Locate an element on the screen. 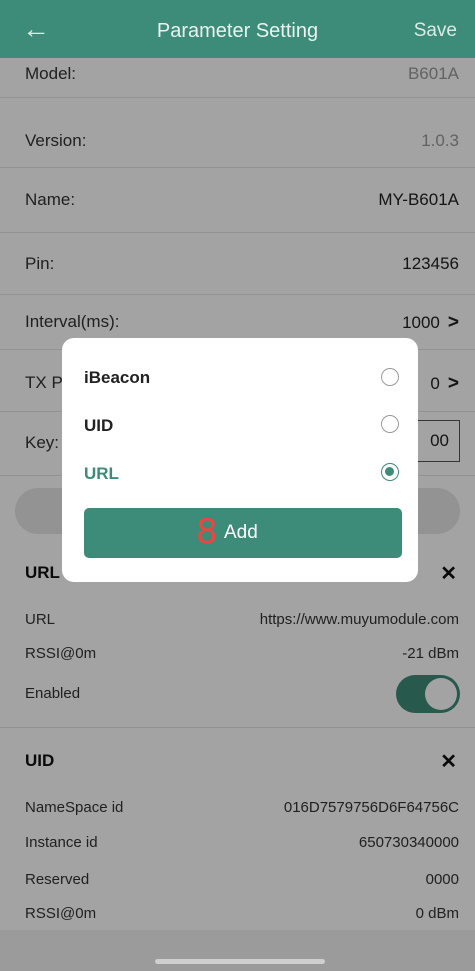  count-badge: 8 is located at coordinates (207, 532).